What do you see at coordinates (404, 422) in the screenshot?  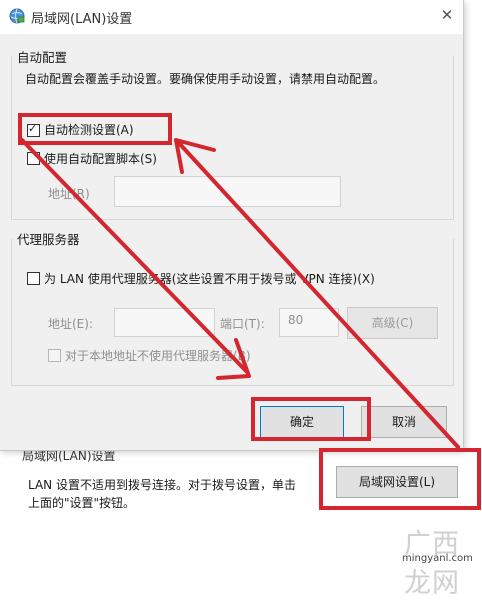 I see `cancel-button: 取消` at bounding box center [404, 422].